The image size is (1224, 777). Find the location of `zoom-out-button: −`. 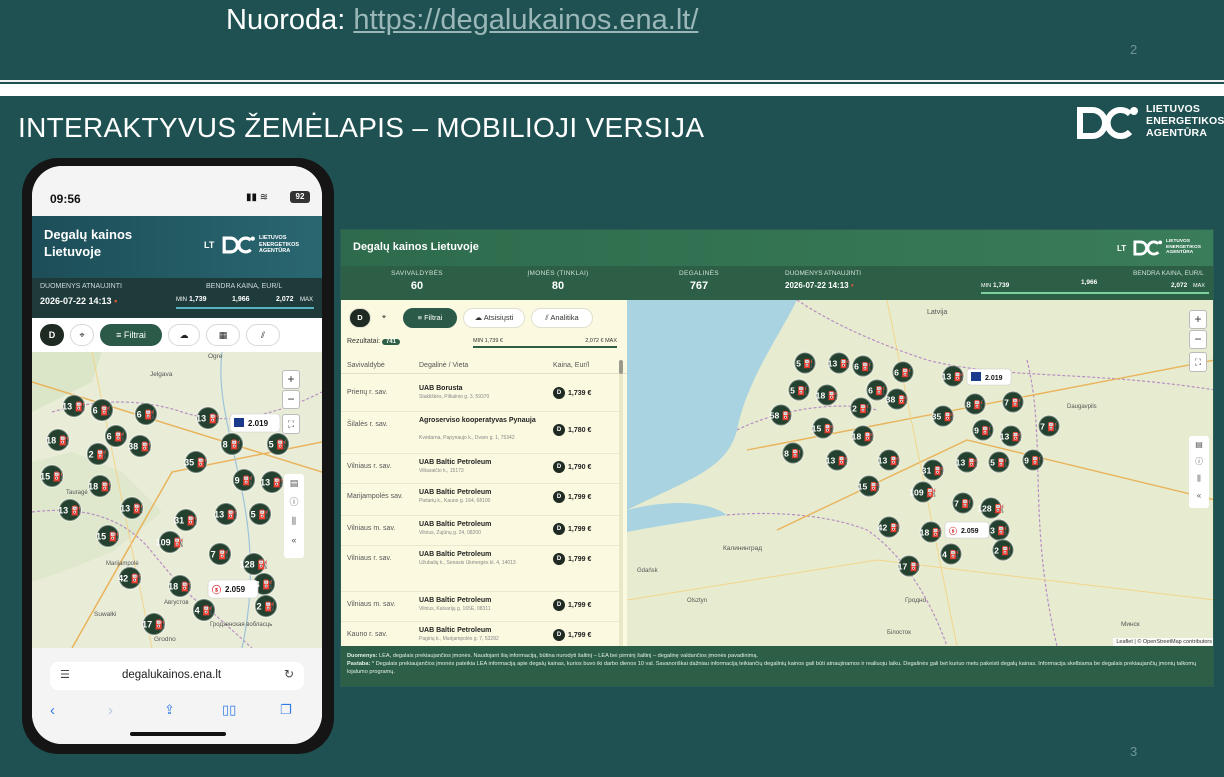

zoom-out-button: − is located at coordinates (291, 399).